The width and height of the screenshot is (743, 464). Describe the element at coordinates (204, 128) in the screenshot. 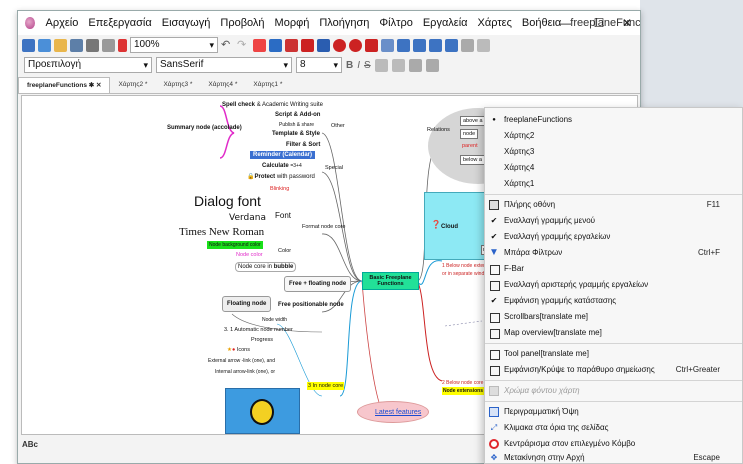

I see `summary-node: Summary node (accolade)` at that location.